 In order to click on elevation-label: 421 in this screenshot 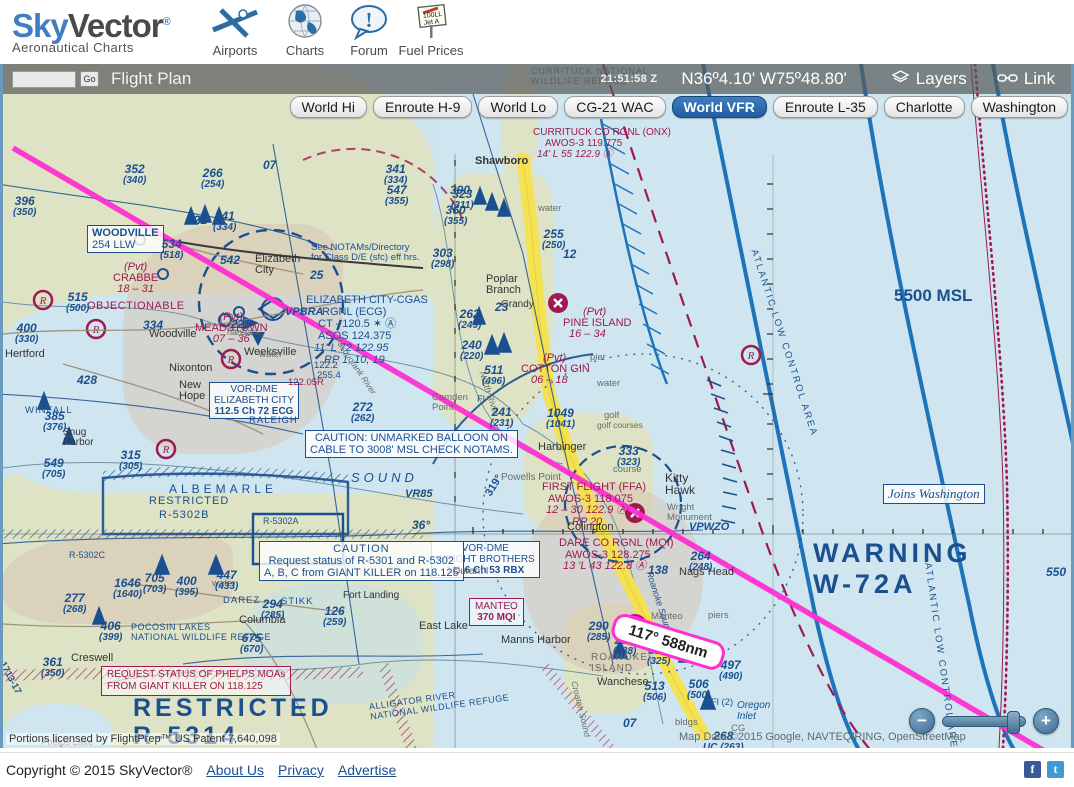, I will do `click(197, 220)`.